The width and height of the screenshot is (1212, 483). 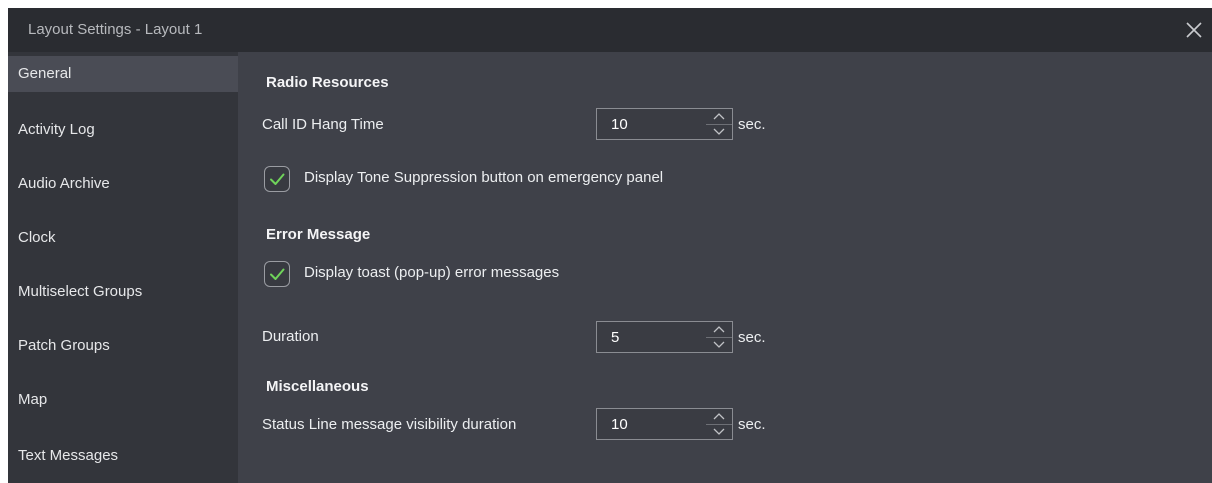 What do you see at coordinates (123, 130) in the screenshot?
I see `sidebar-item-activity-log: Activity Log` at bounding box center [123, 130].